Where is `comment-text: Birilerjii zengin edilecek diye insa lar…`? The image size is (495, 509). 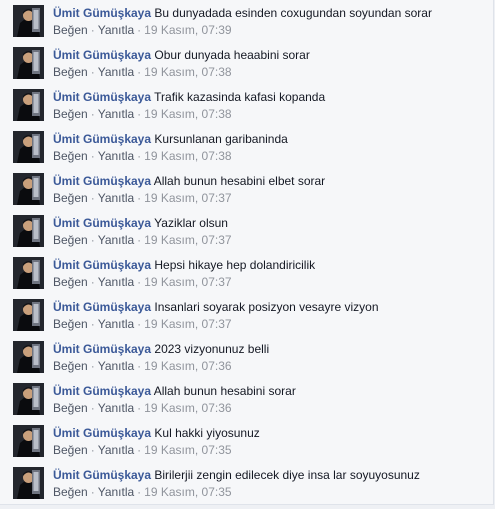 comment-text: Birilerjii zengin edilecek diye insa lar… is located at coordinates (287, 475).